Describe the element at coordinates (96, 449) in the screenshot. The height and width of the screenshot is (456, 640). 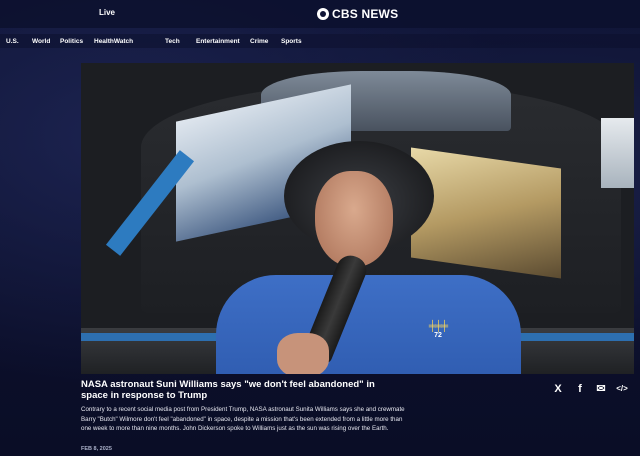
I see `article-date: FEB 8, 2025` at that location.